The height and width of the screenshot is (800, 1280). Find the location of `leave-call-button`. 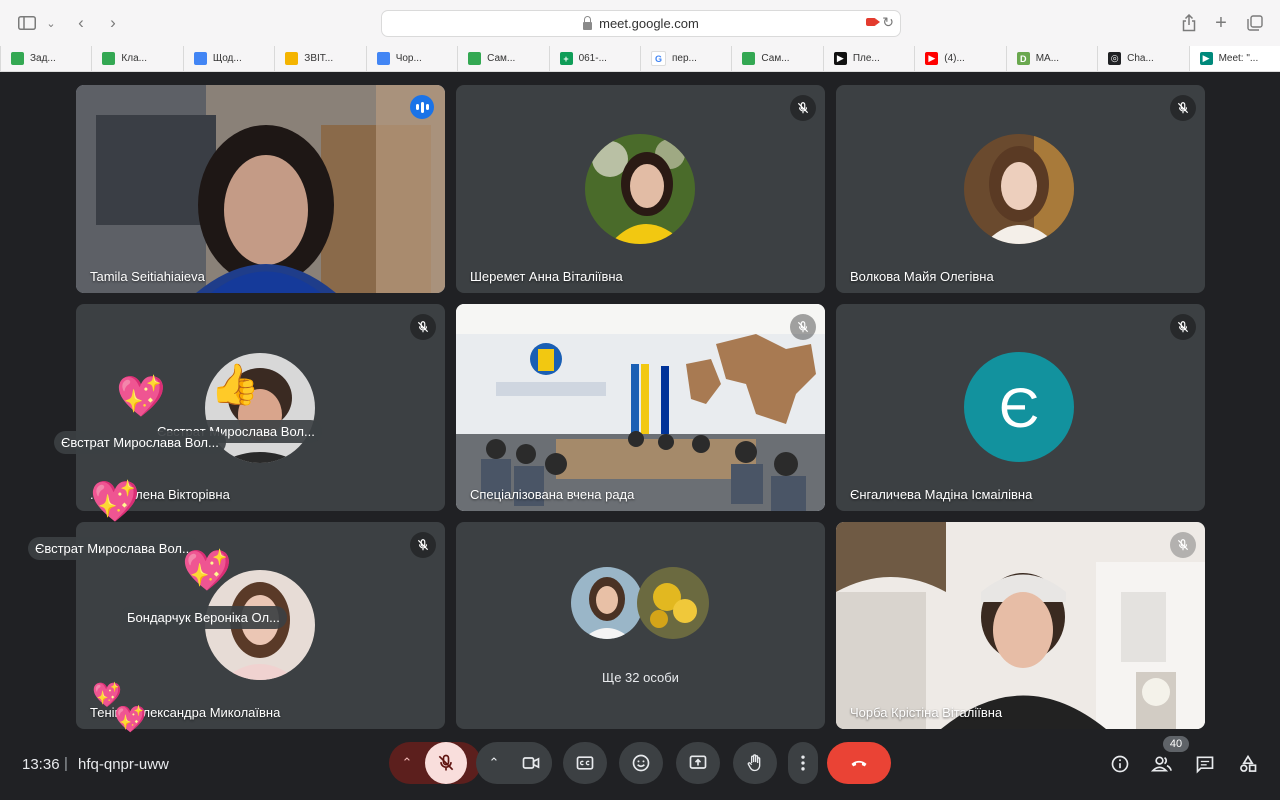

leave-call-button is located at coordinates (859, 763).